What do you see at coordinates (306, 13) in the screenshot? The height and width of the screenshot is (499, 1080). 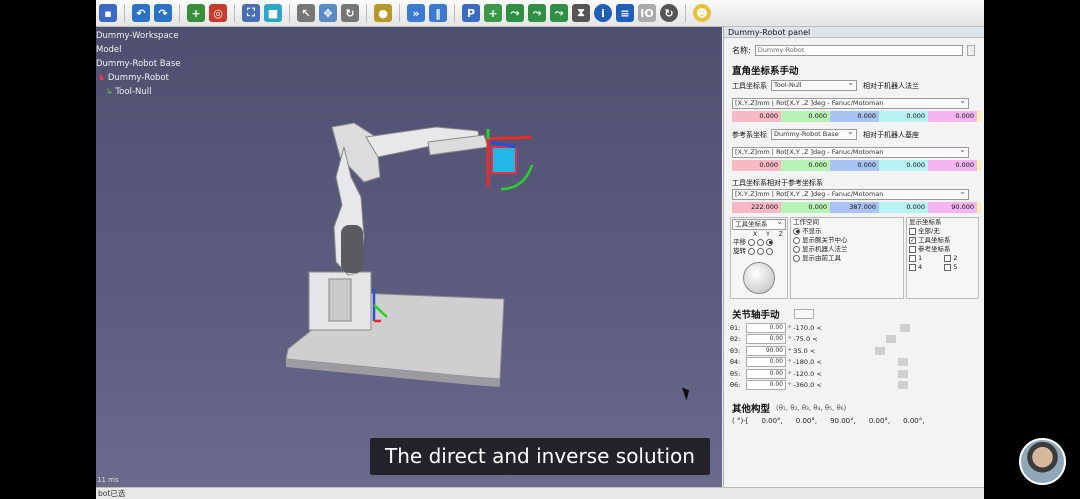 I see `select-icon: ↖` at bounding box center [306, 13].